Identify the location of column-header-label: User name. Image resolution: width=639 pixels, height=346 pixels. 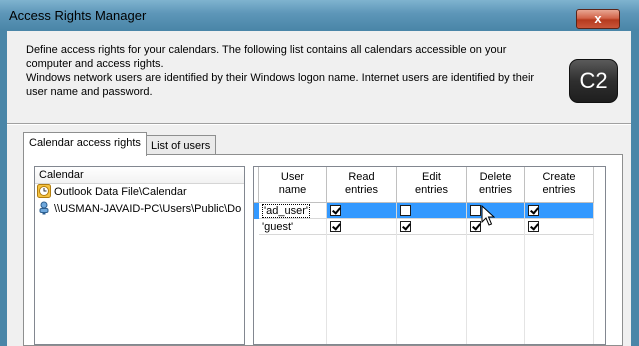
(292, 183).